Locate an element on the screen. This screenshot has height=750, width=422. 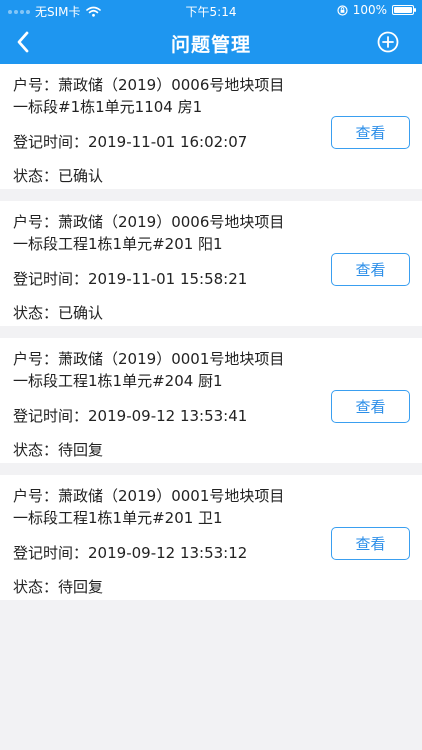
nav-bar: 问题管理 is located at coordinates (211, 42).